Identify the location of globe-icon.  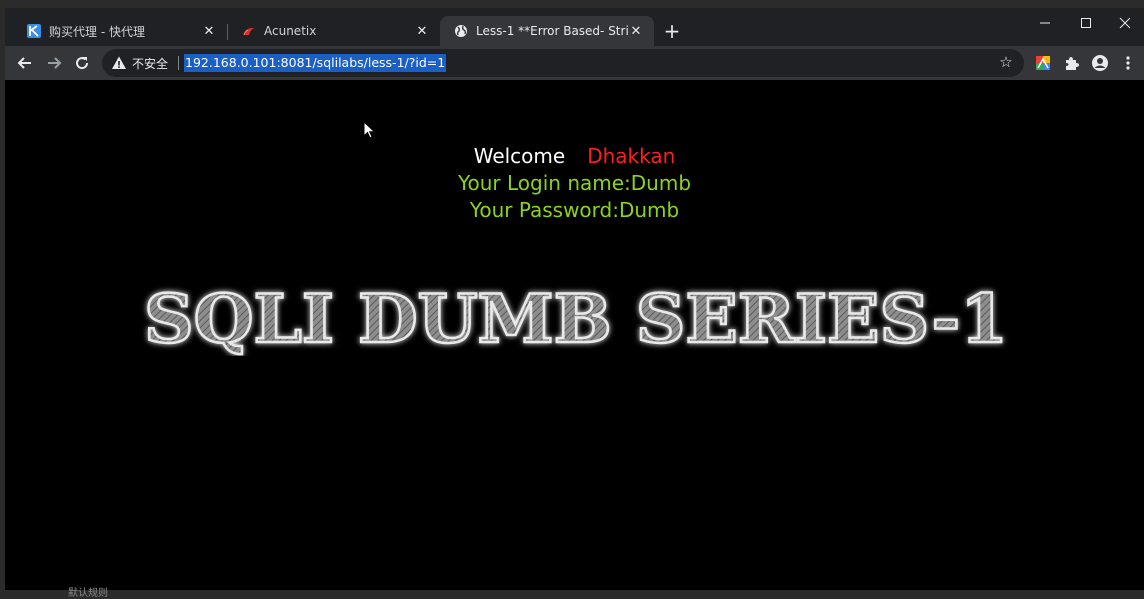
(461, 31).